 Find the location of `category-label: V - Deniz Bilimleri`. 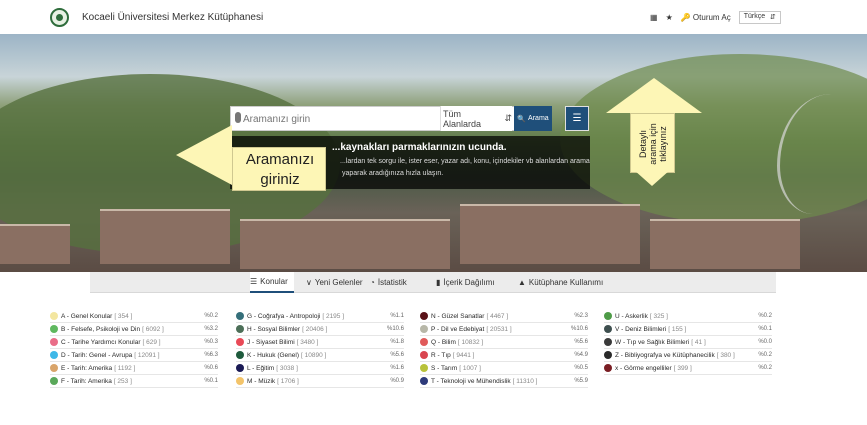

category-label: V - Deniz Bilimleri is located at coordinates (641, 329).